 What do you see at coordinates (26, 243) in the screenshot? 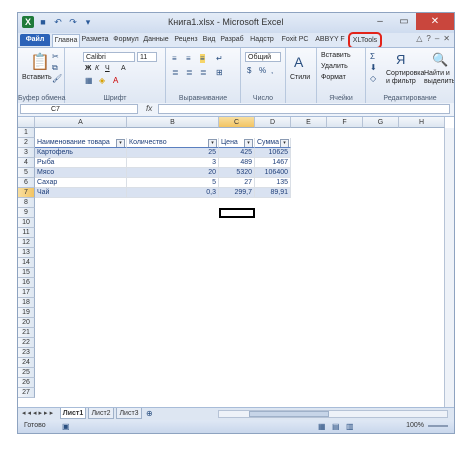
I see `row-header: 12` at bounding box center [26, 243].